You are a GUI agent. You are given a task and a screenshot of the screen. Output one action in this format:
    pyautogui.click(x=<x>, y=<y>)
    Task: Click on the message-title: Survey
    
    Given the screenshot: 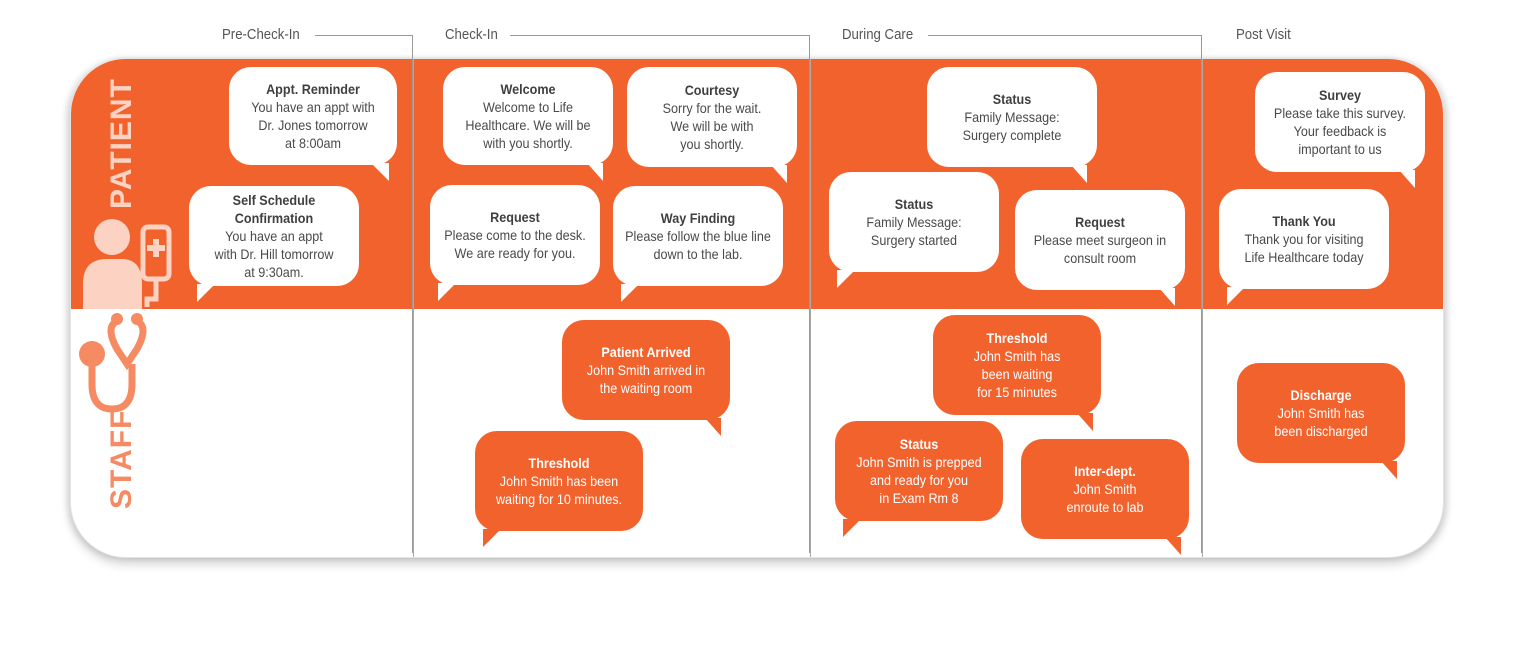 What is the action you would take?
    pyautogui.click(x=1340, y=95)
    